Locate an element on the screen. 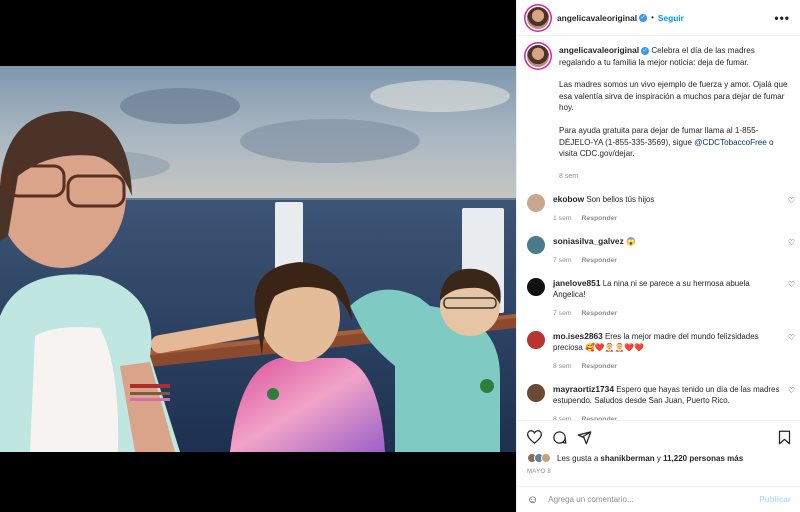  bookmark-icon is located at coordinates (784, 437).